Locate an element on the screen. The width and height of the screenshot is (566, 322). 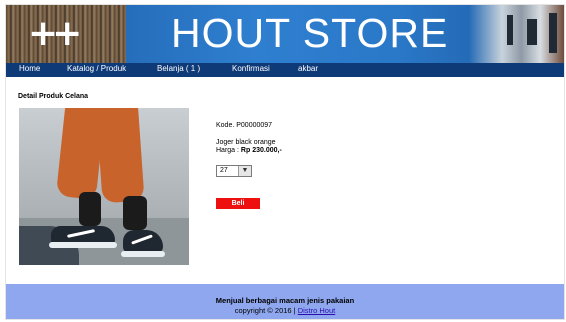
footer-copyright: copyright © 2016 | Distro Hout is located at coordinates (285, 310).